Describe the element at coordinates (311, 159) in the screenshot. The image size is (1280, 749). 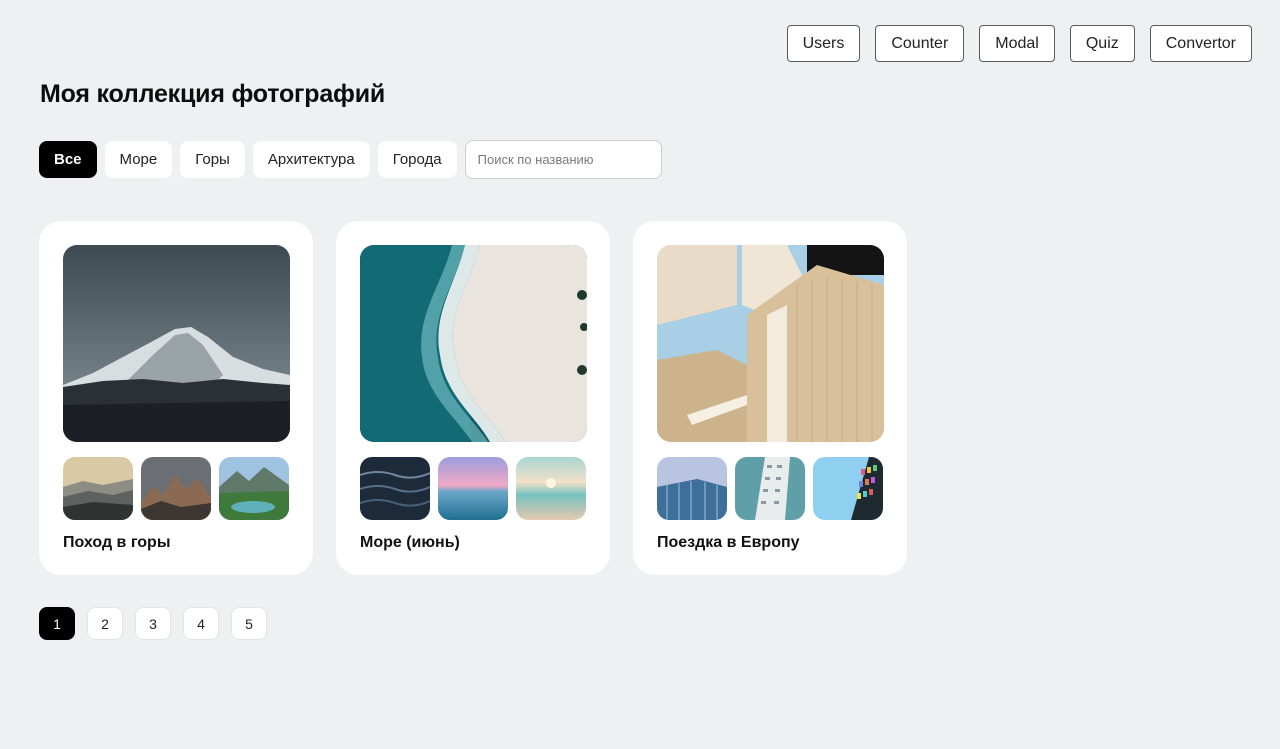
I see `filter-architecture: Архитектура` at that location.